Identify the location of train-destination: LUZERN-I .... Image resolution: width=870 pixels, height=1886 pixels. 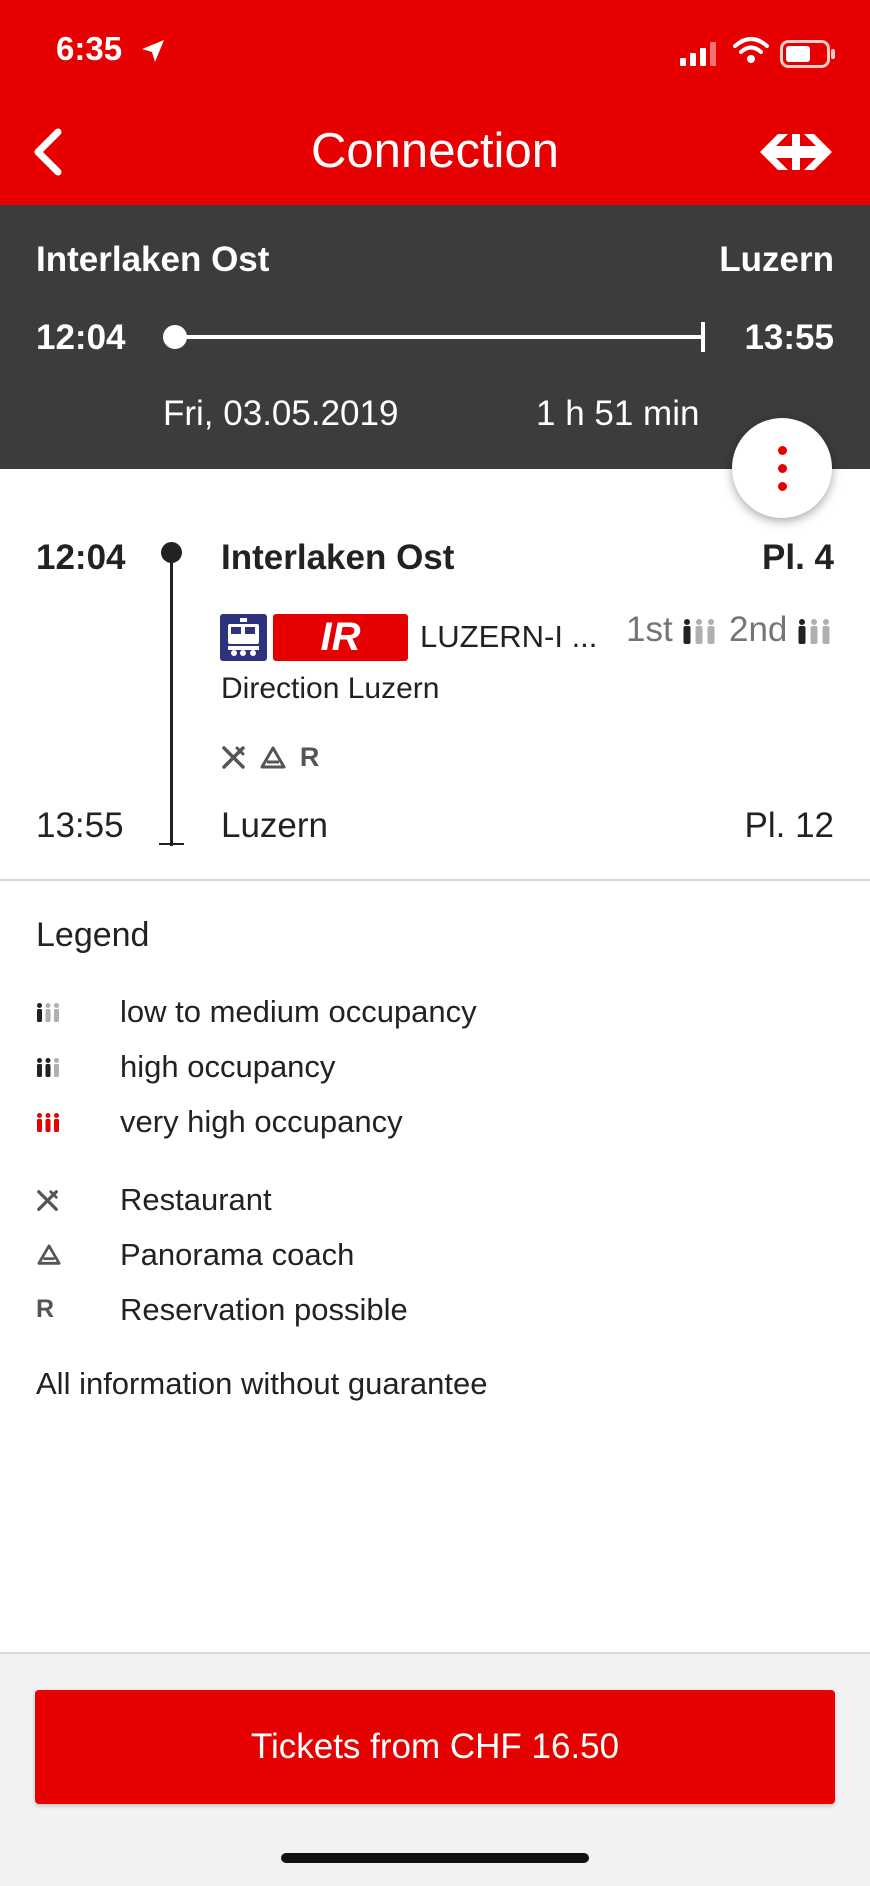
(509, 636).